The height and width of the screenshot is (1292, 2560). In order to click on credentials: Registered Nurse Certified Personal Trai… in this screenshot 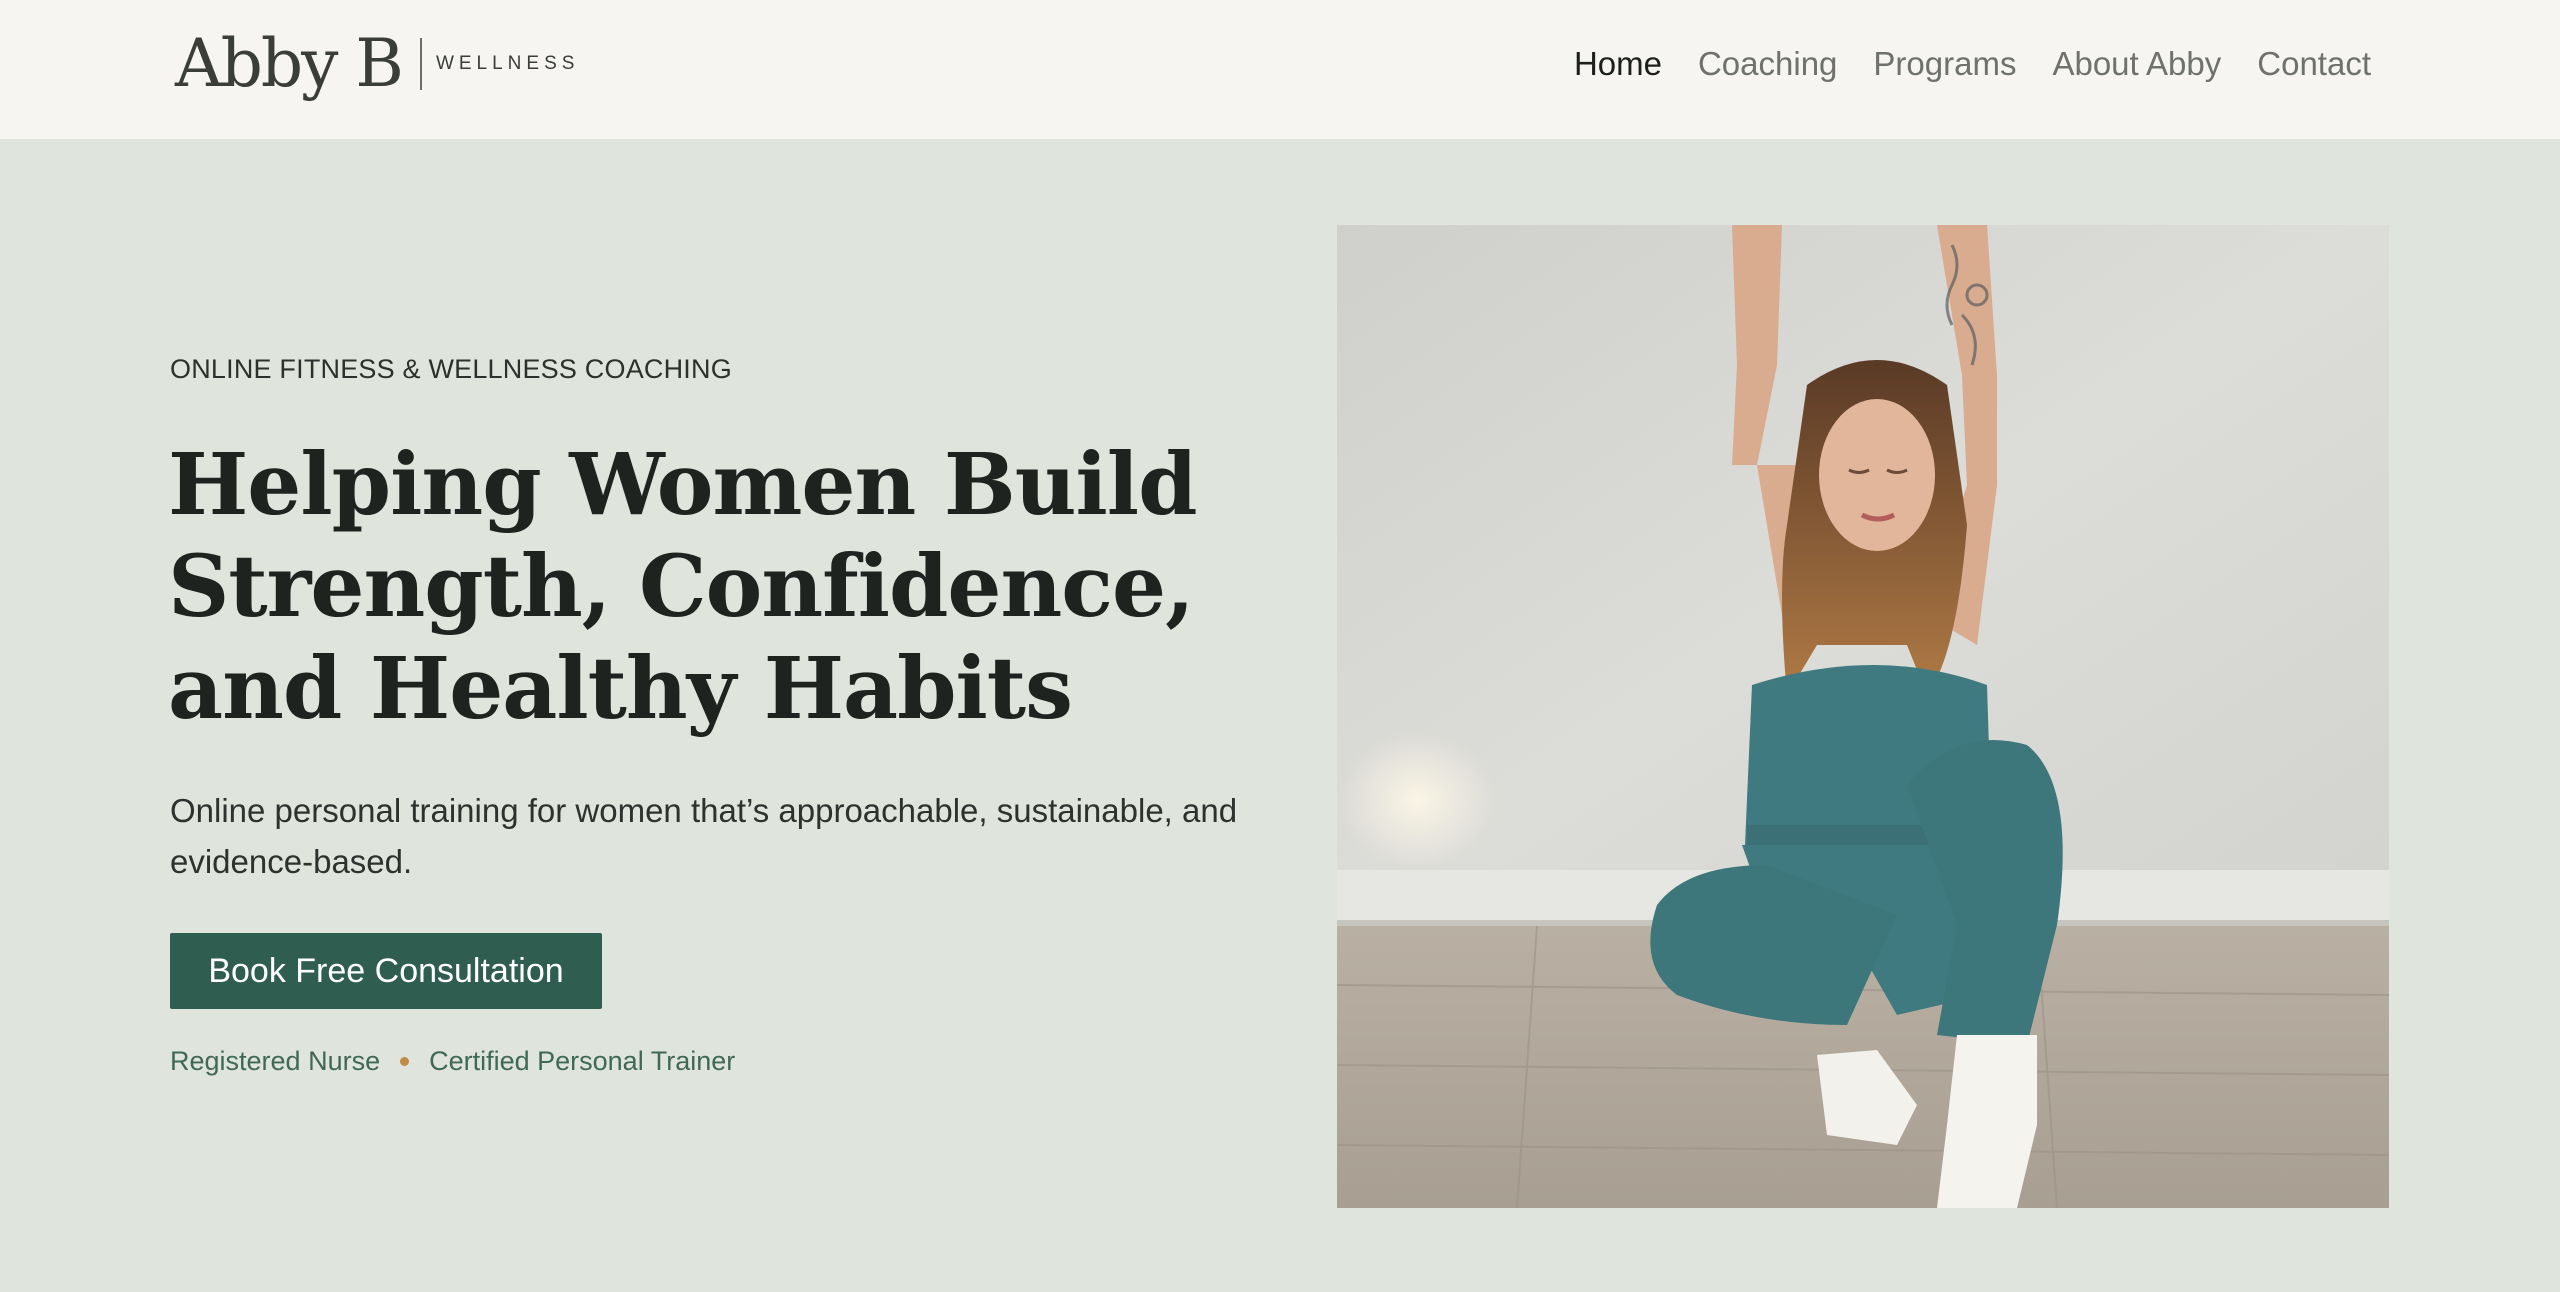, I will do `click(452, 1061)`.